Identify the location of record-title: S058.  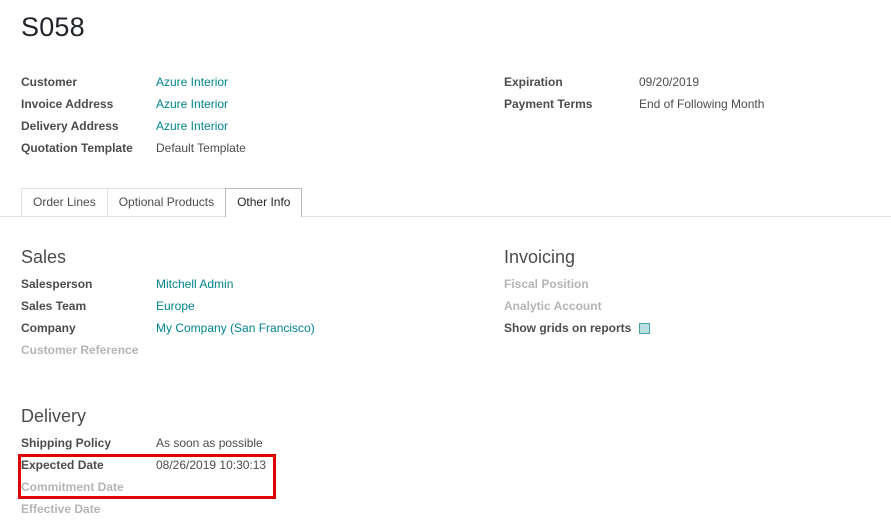
(53, 27).